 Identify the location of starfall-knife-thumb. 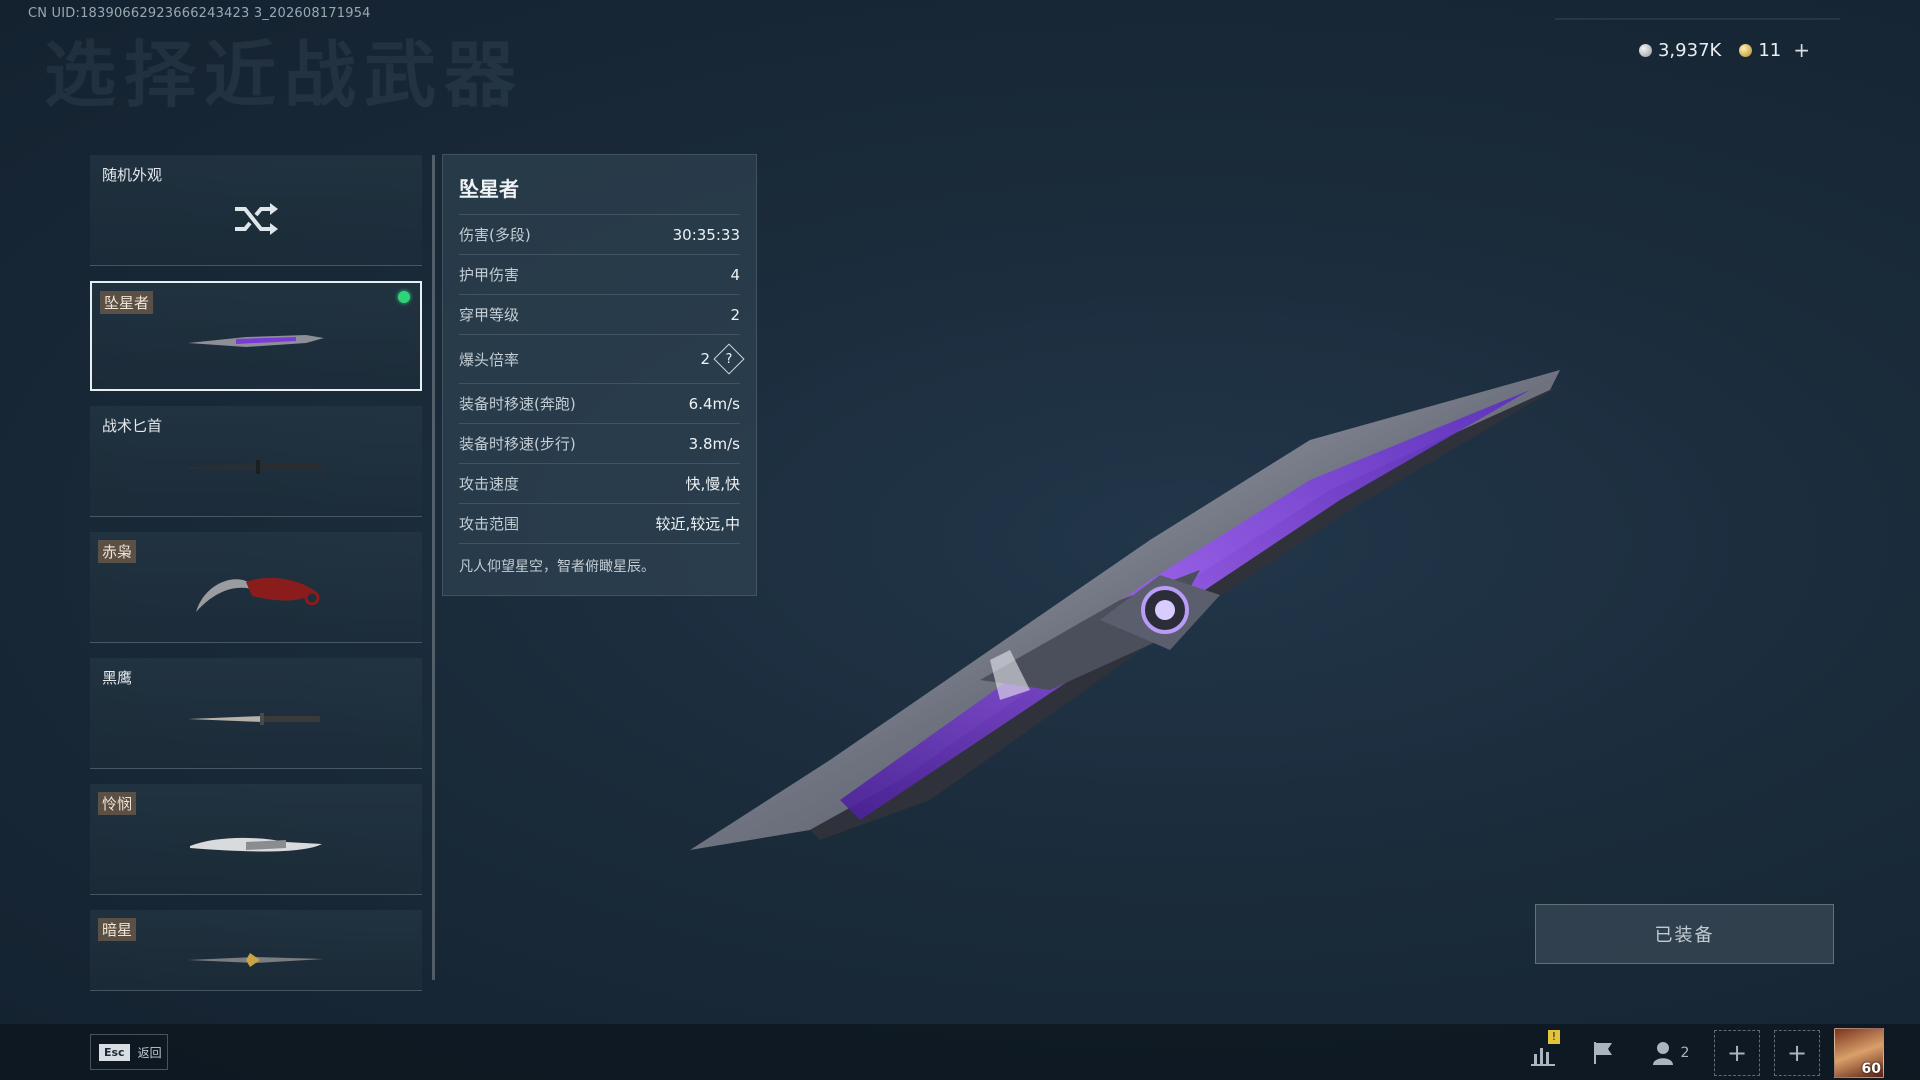
(256, 341).